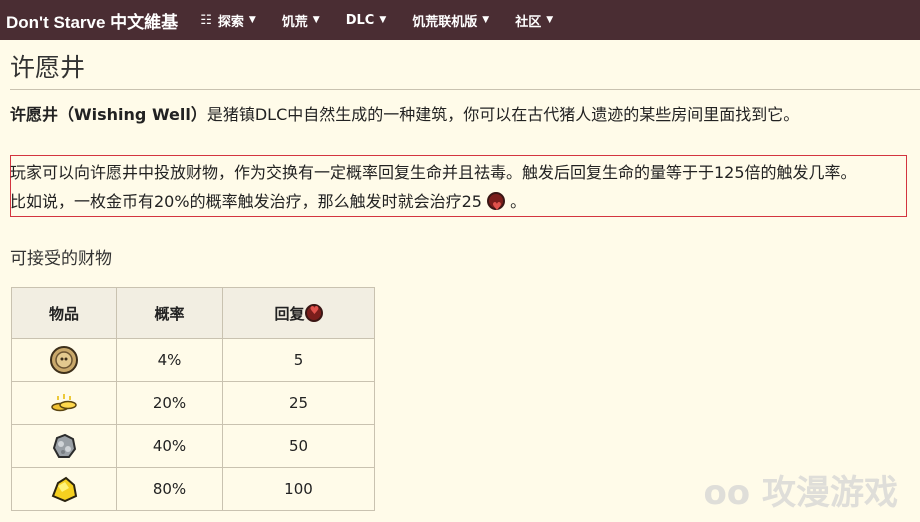 Image resolution: width=920 pixels, height=522 pixels. I want to click on table-row: 20% 25, so click(193, 403).